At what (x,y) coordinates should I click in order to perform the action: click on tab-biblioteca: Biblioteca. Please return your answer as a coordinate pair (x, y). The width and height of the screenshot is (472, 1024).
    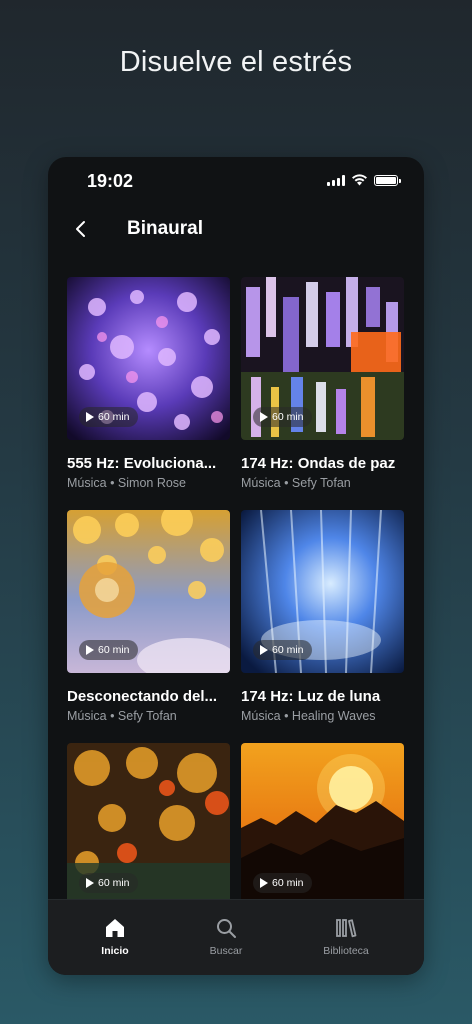
    Looking at the image, I should click on (346, 936).